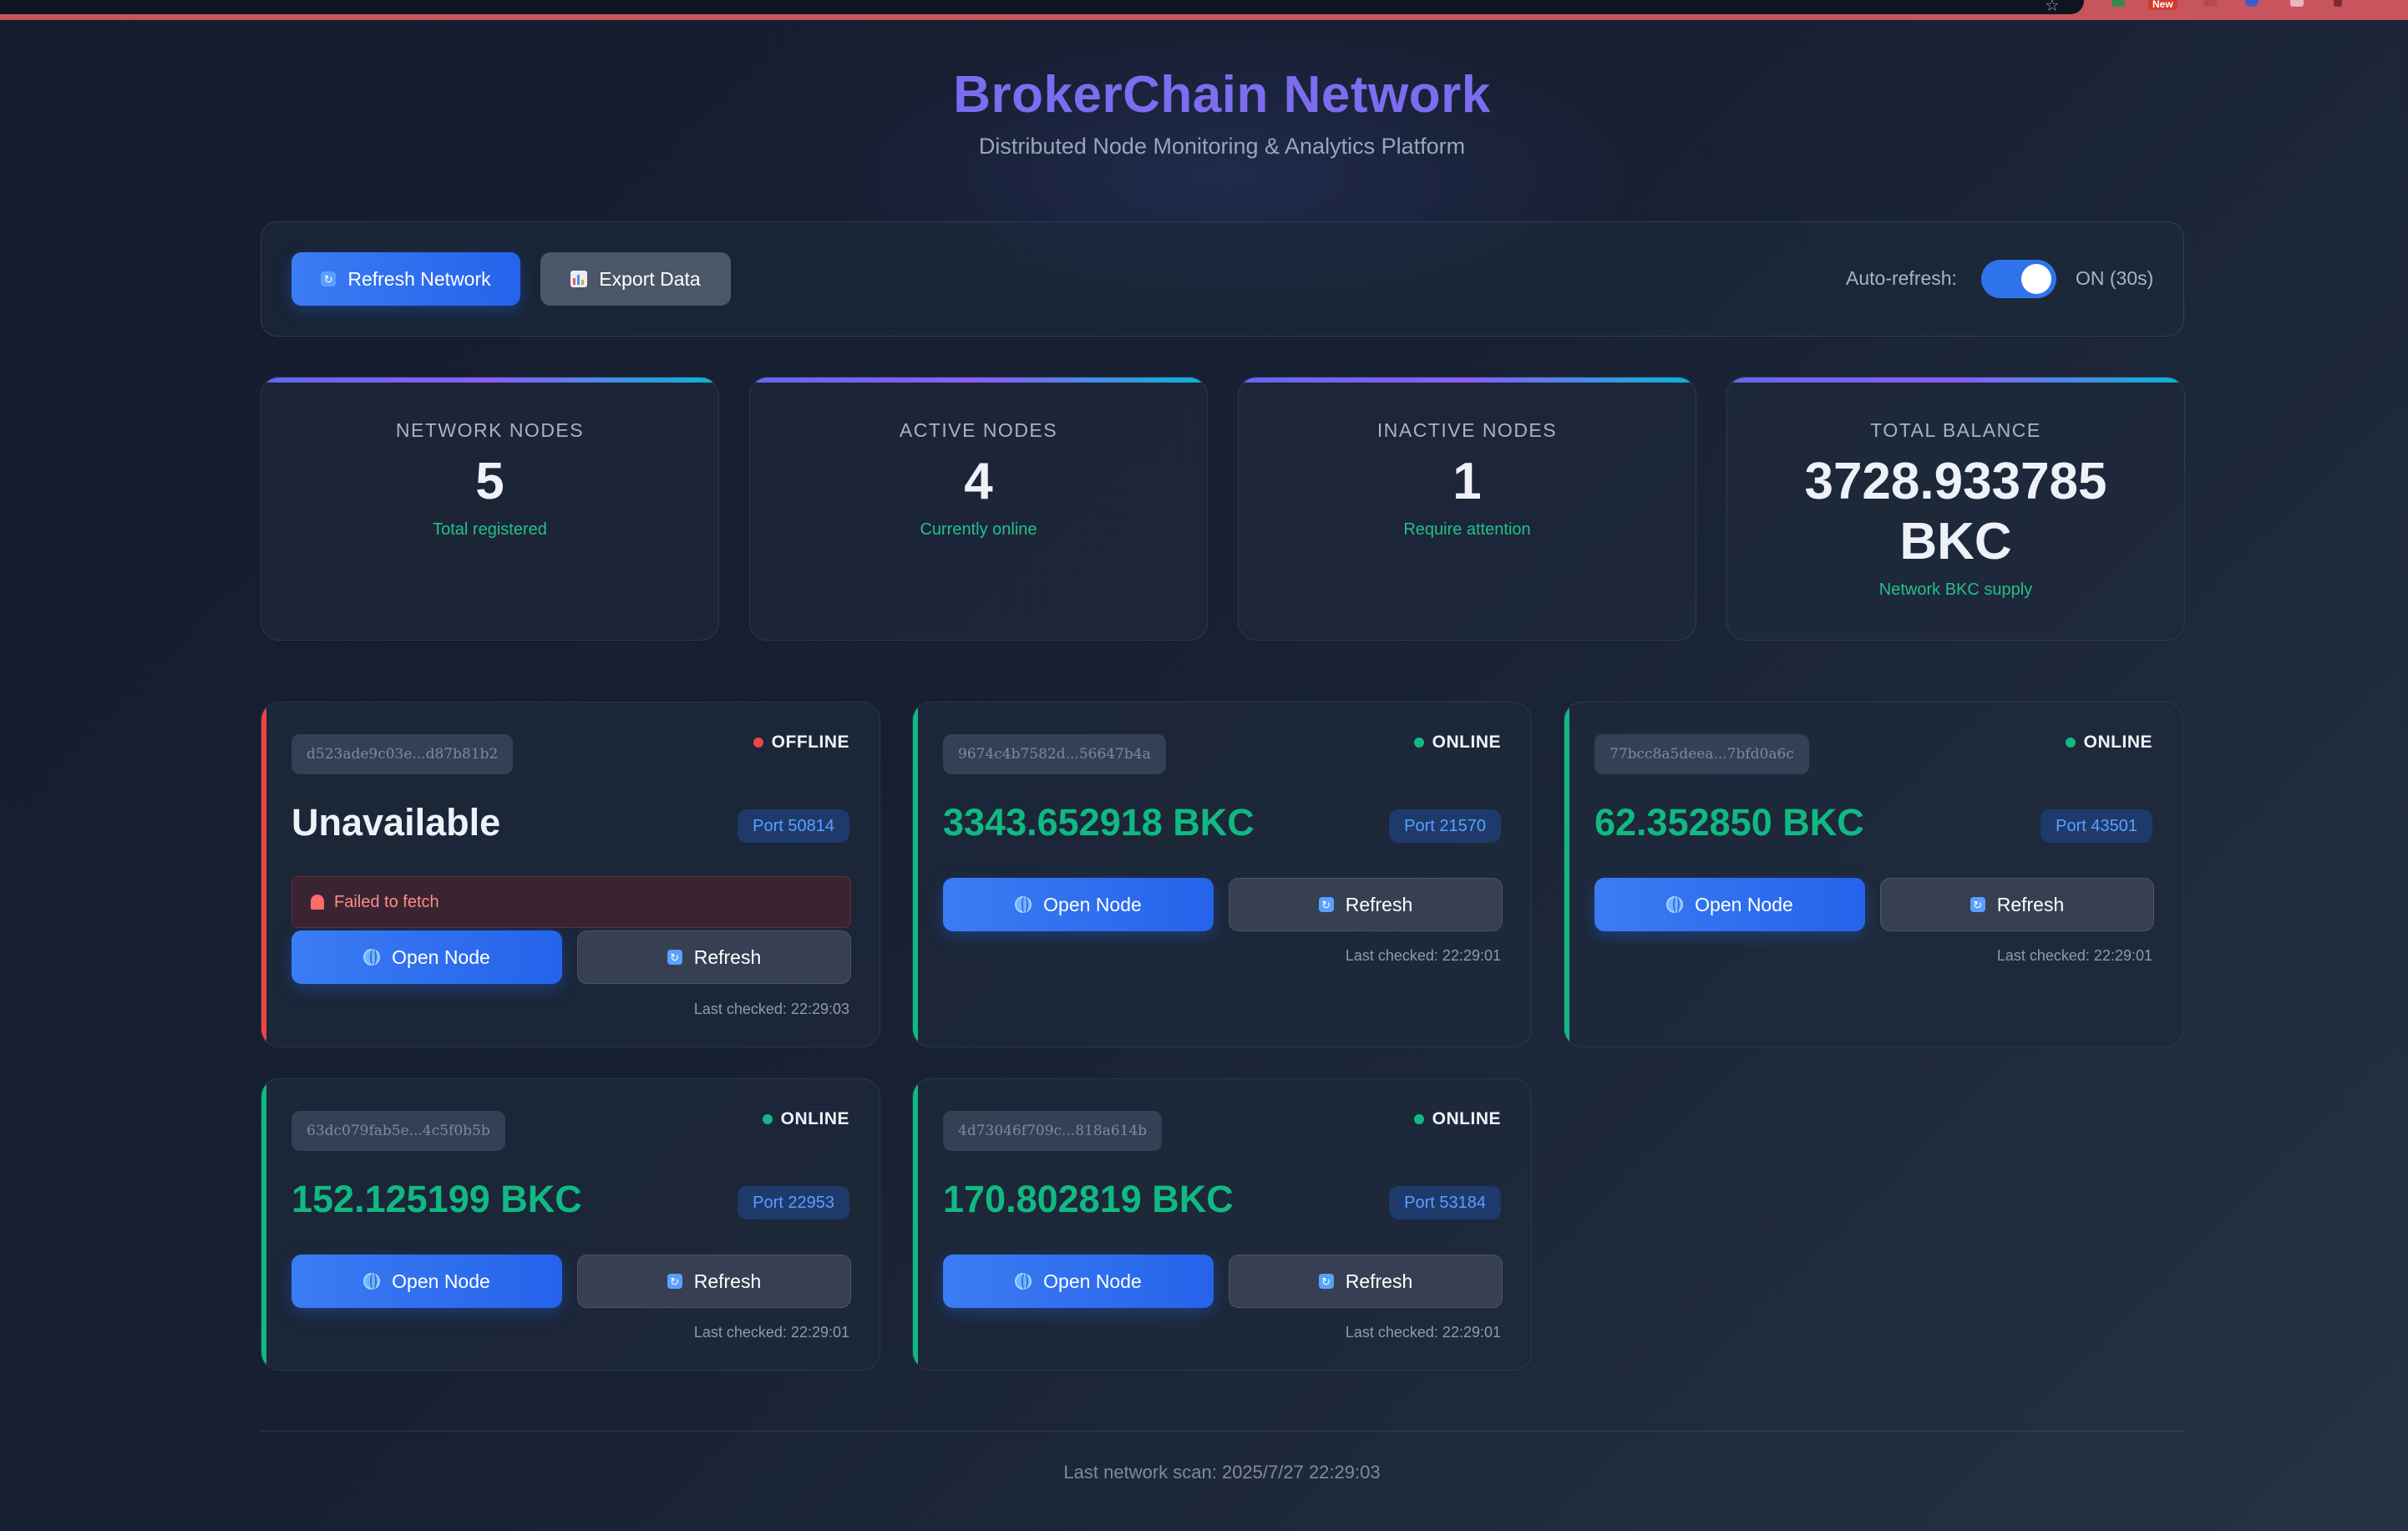 Image resolution: width=2408 pixels, height=1531 pixels. What do you see at coordinates (2338, 3) in the screenshot?
I see `menu-icon` at bounding box center [2338, 3].